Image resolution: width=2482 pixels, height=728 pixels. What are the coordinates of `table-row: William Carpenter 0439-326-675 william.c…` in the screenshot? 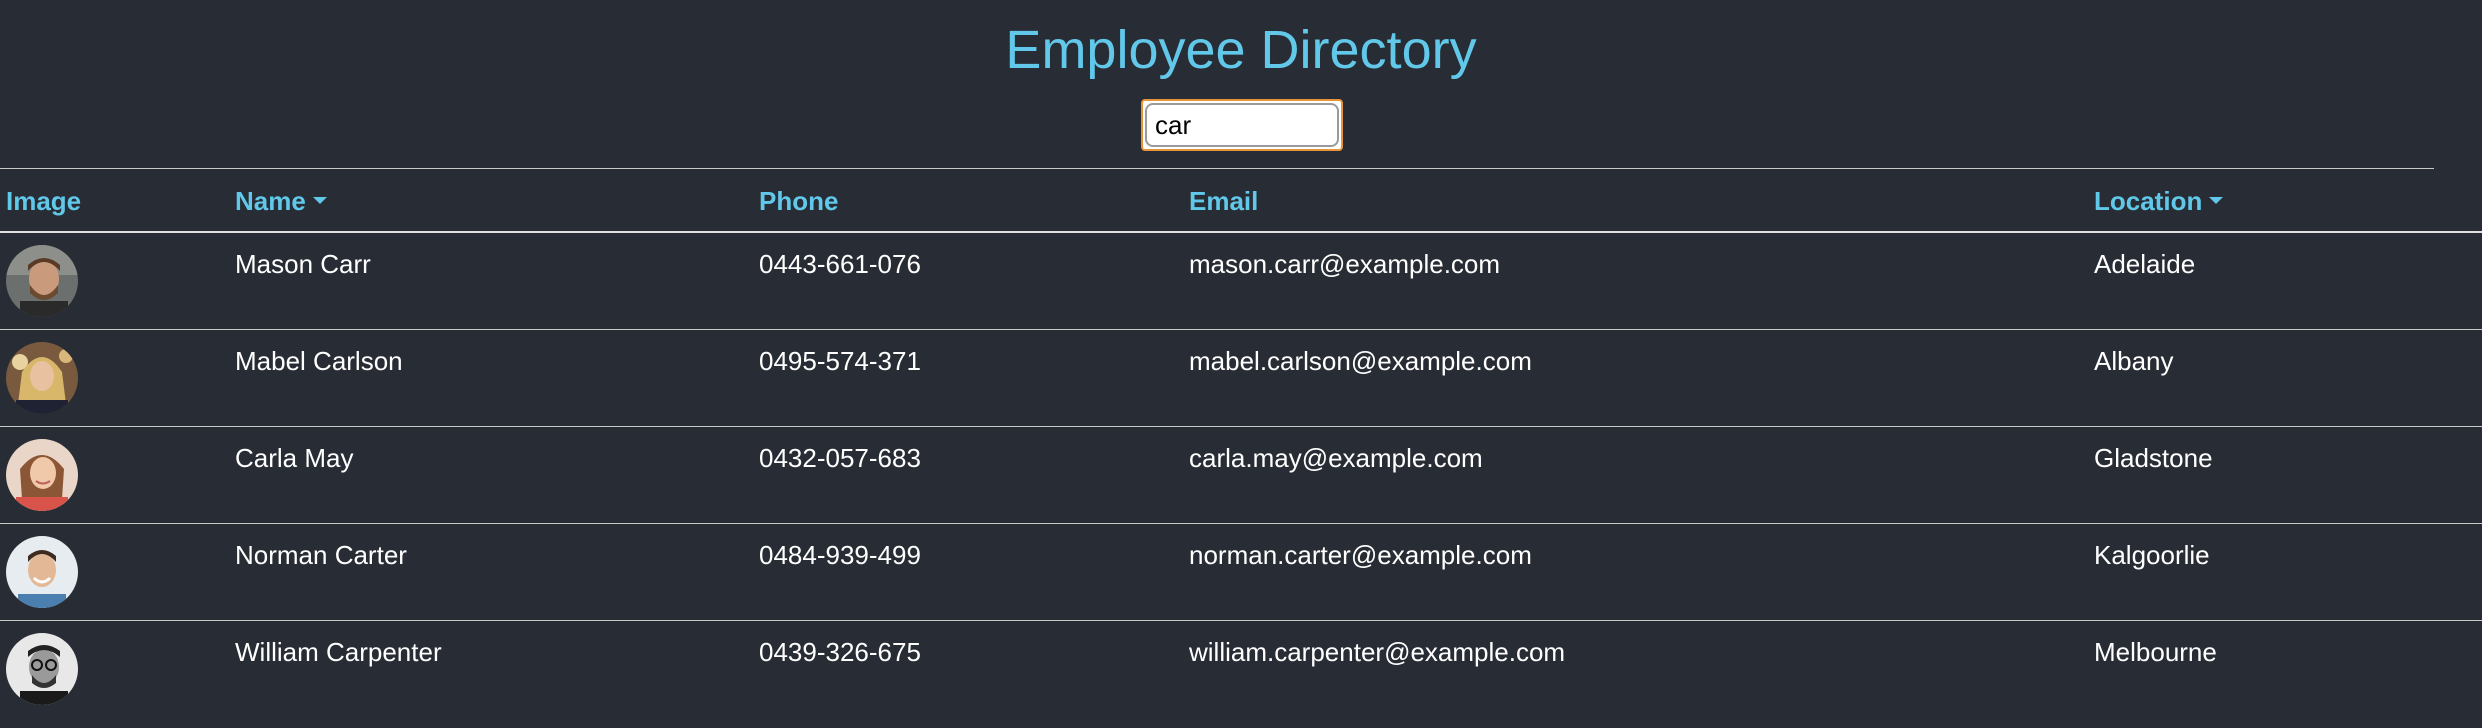 It's located at (1241, 669).